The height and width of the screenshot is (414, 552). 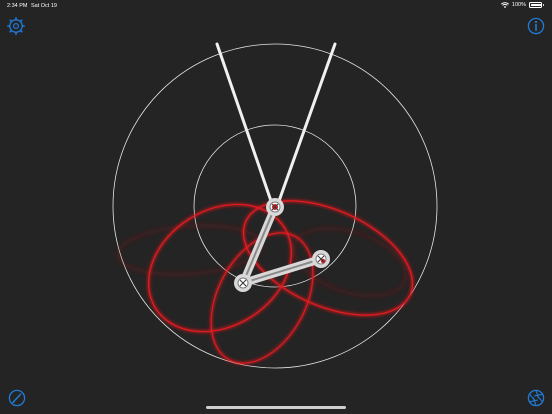 I want to click on left-suspension-string, so click(x=244, y=122).